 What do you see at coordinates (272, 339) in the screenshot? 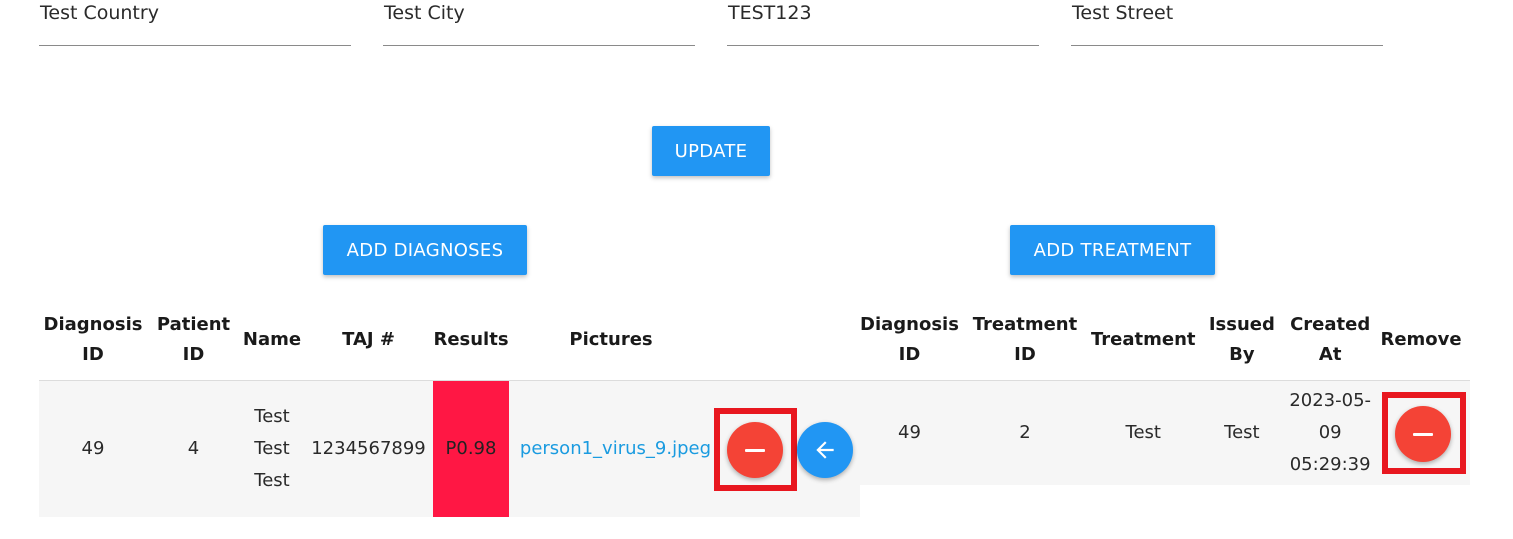
I see `header-name: Name` at bounding box center [272, 339].